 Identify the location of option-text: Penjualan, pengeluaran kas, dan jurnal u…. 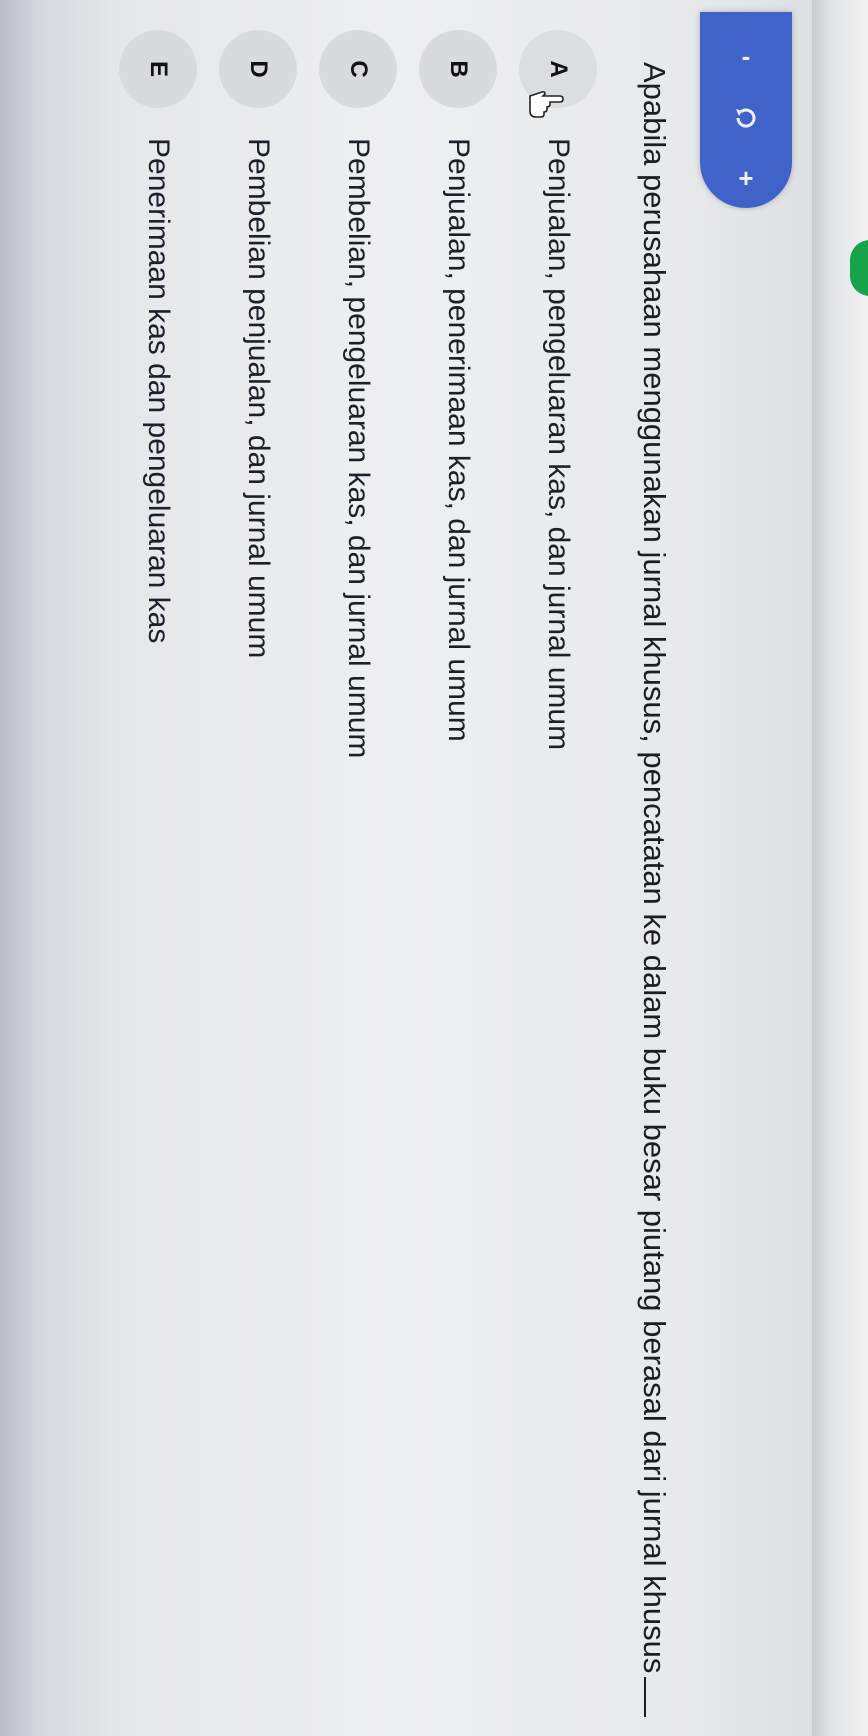
(558, 444).